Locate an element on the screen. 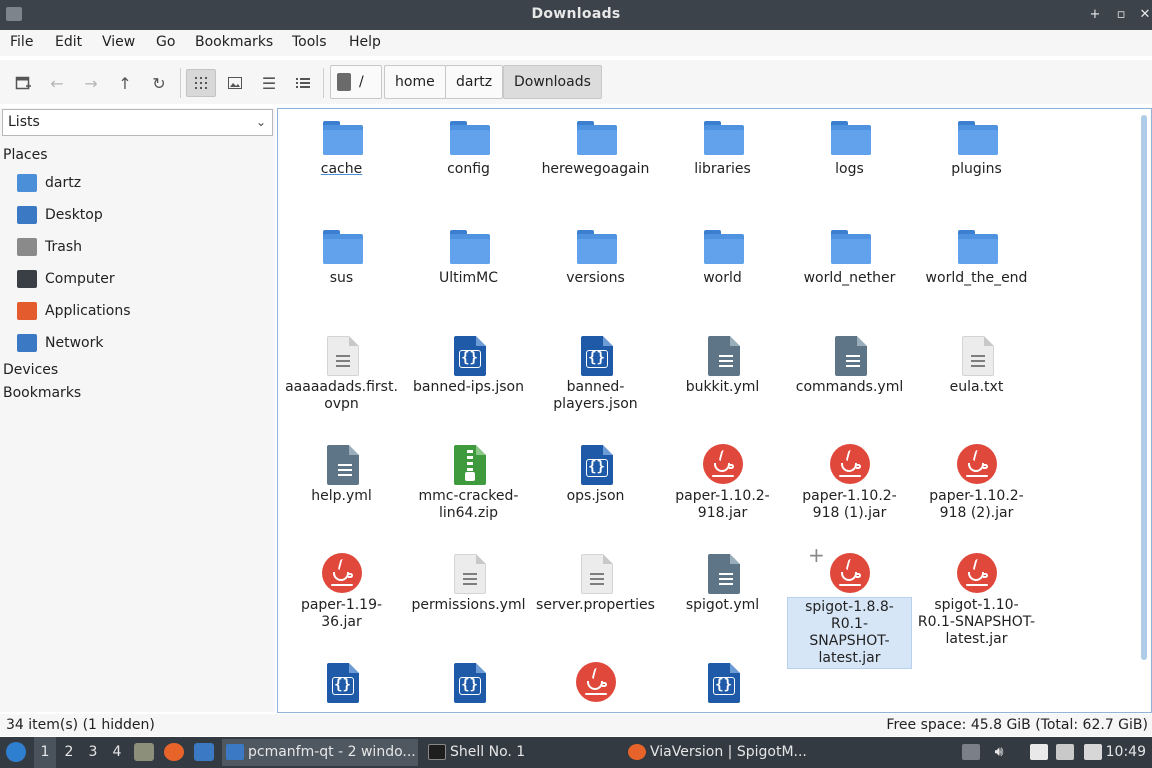  compact-view-icon: ☰ is located at coordinates (269, 83).